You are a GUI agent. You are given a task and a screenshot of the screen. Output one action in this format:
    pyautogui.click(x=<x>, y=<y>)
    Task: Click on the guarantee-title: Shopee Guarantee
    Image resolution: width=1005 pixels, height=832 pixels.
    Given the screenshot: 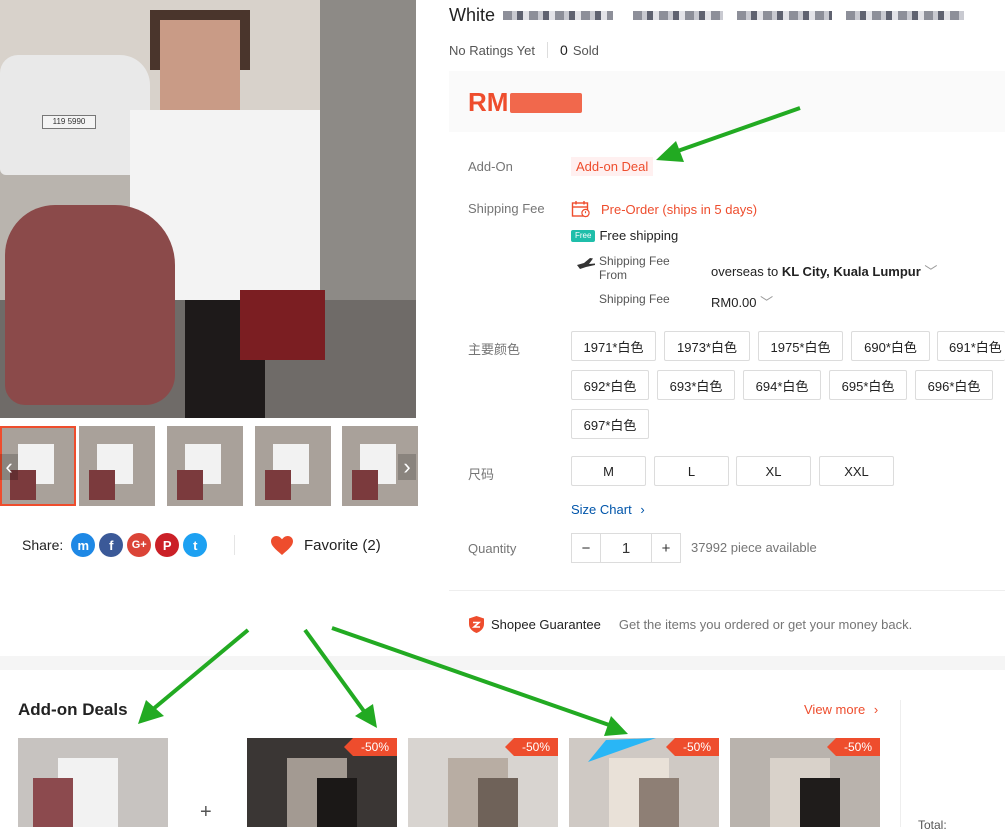 What is the action you would take?
    pyautogui.click(x=546, y=624)
    